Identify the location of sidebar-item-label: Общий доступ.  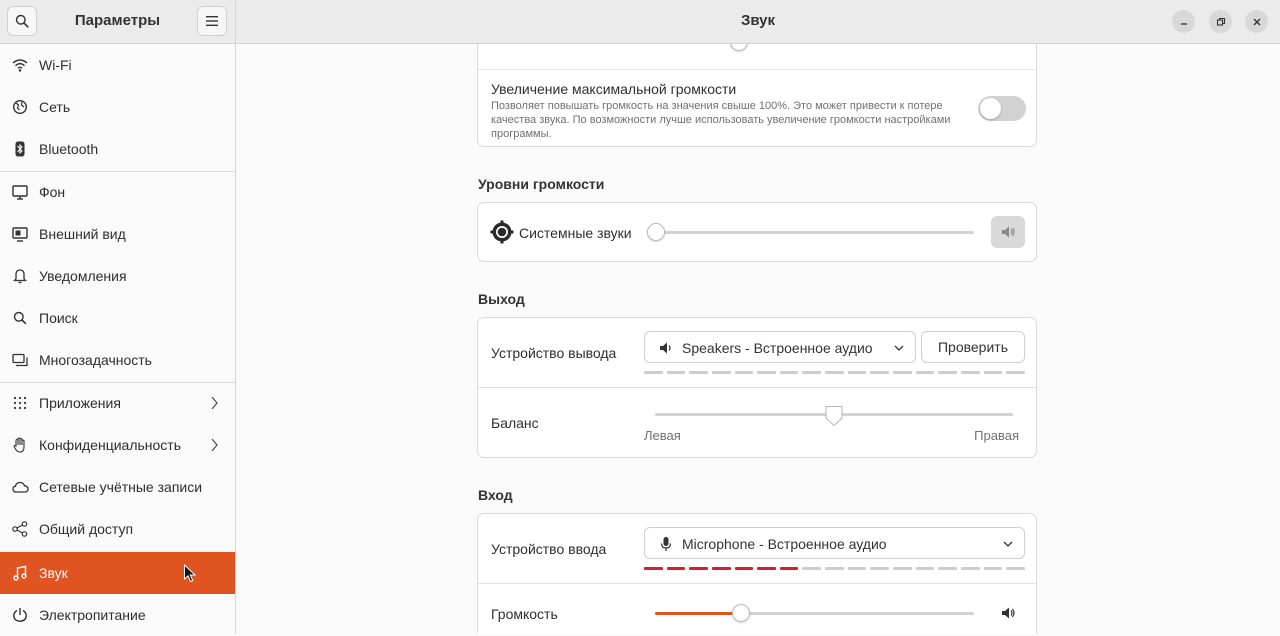
(86, 529).